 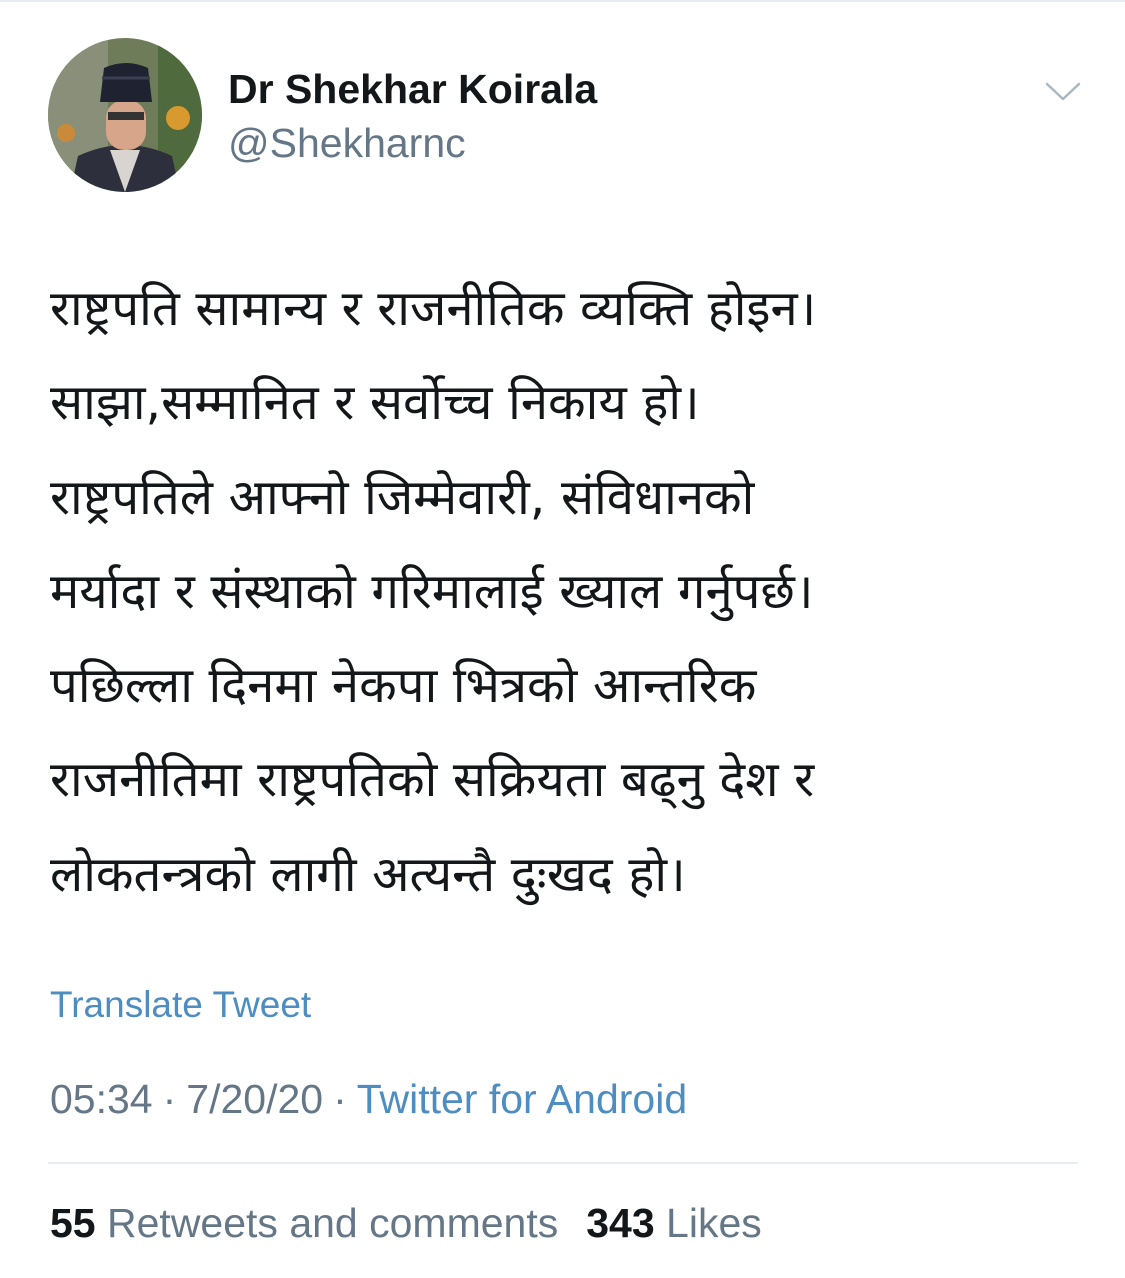 I want to click on top-divider, so click(x=562, y=1).